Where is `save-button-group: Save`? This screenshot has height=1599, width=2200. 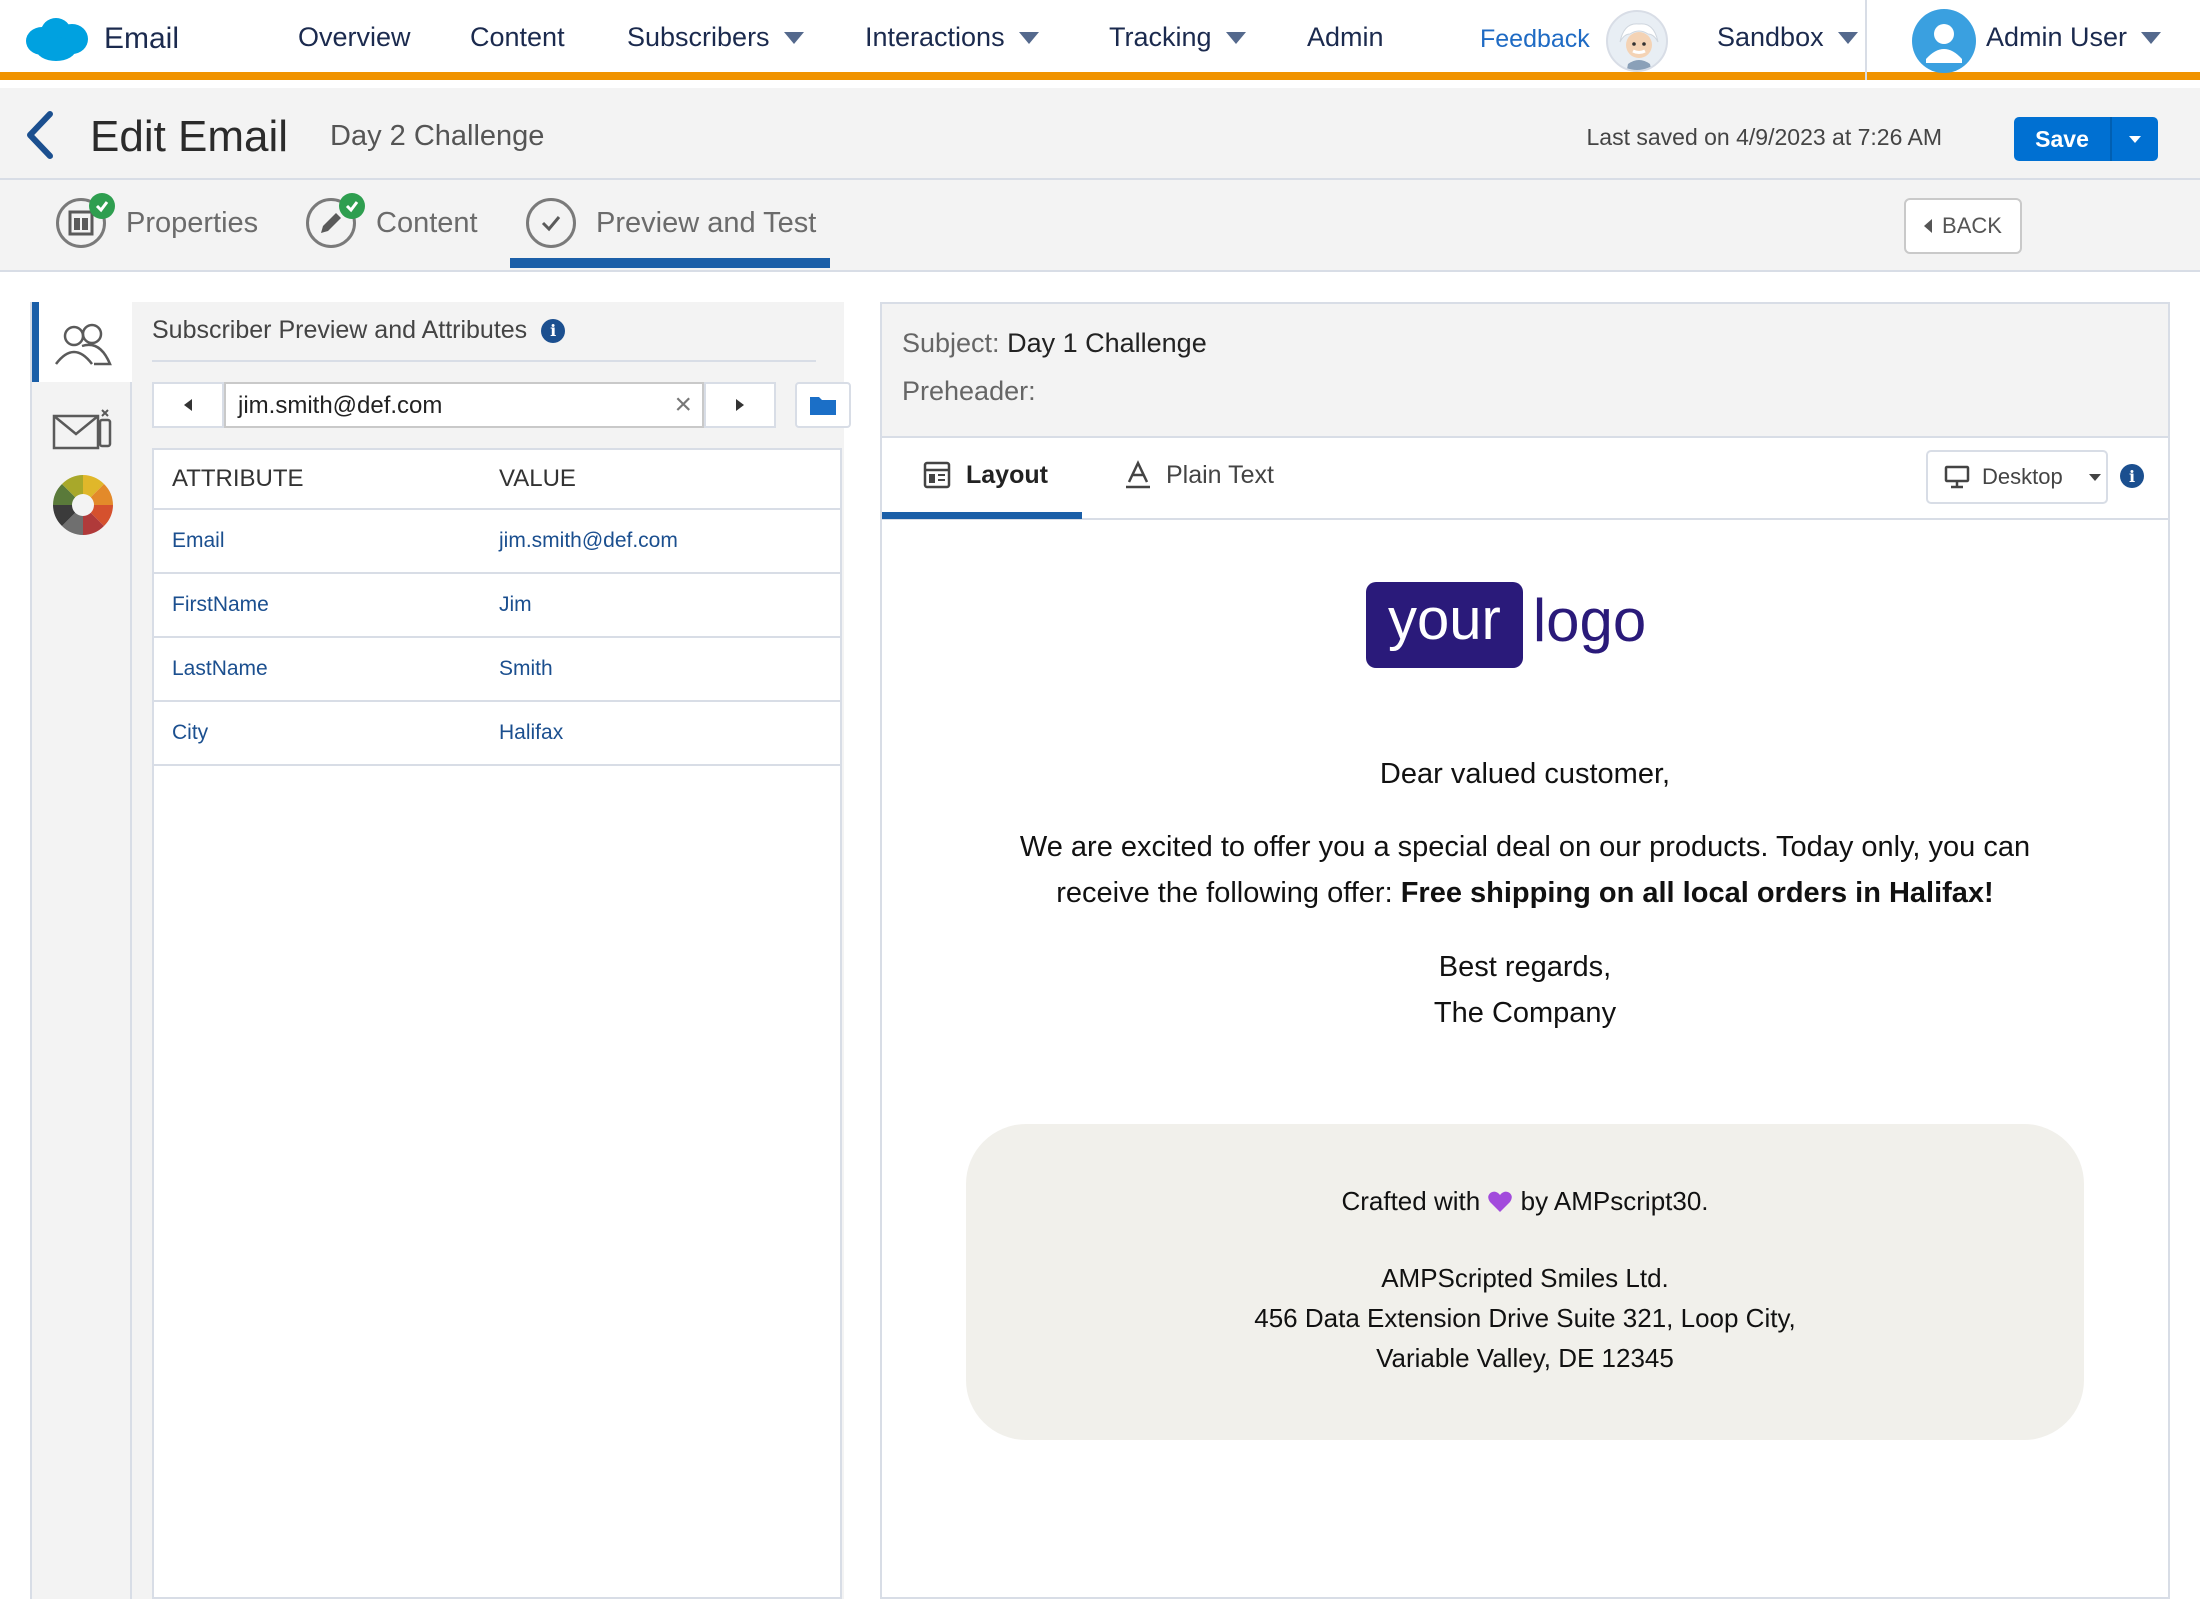 save-button-group: Save is located at coordinates (2086, 139).